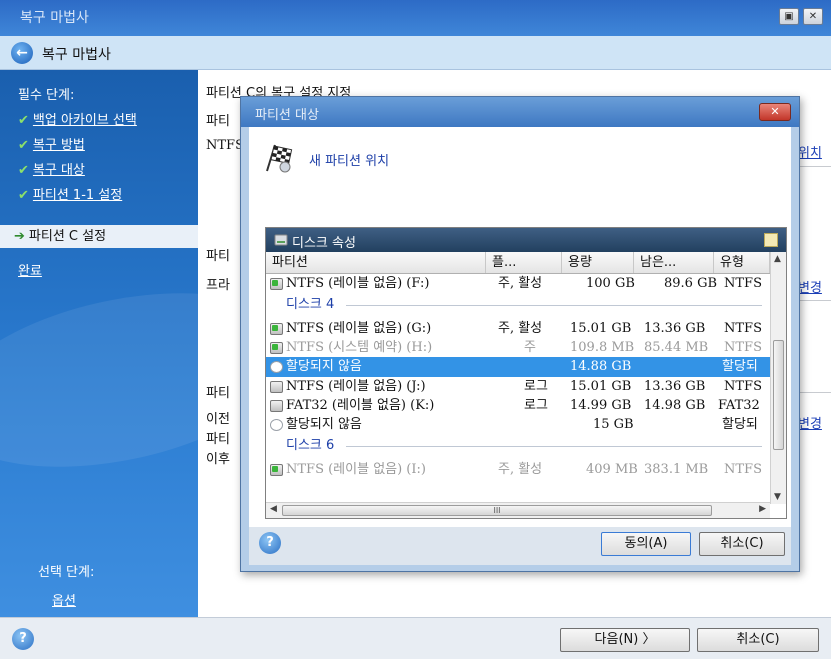 The image size is (831, 659). I want to click on dialog-heading: 새 파티션 위치, so click(349, 161).